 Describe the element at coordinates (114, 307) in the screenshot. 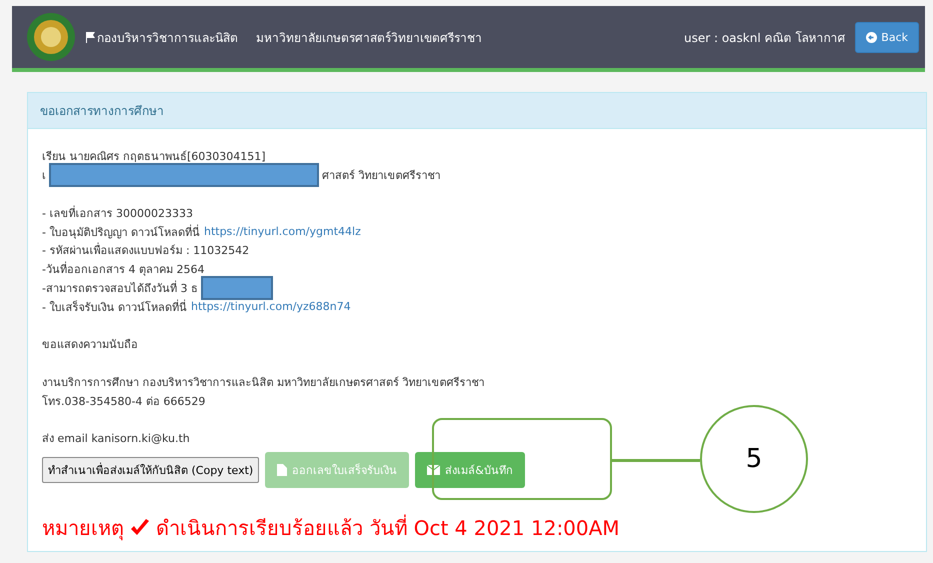

I see `letter-line: - ใบเสร็จรับเงิน ดาวน์โหลดที่นี่` at that location.